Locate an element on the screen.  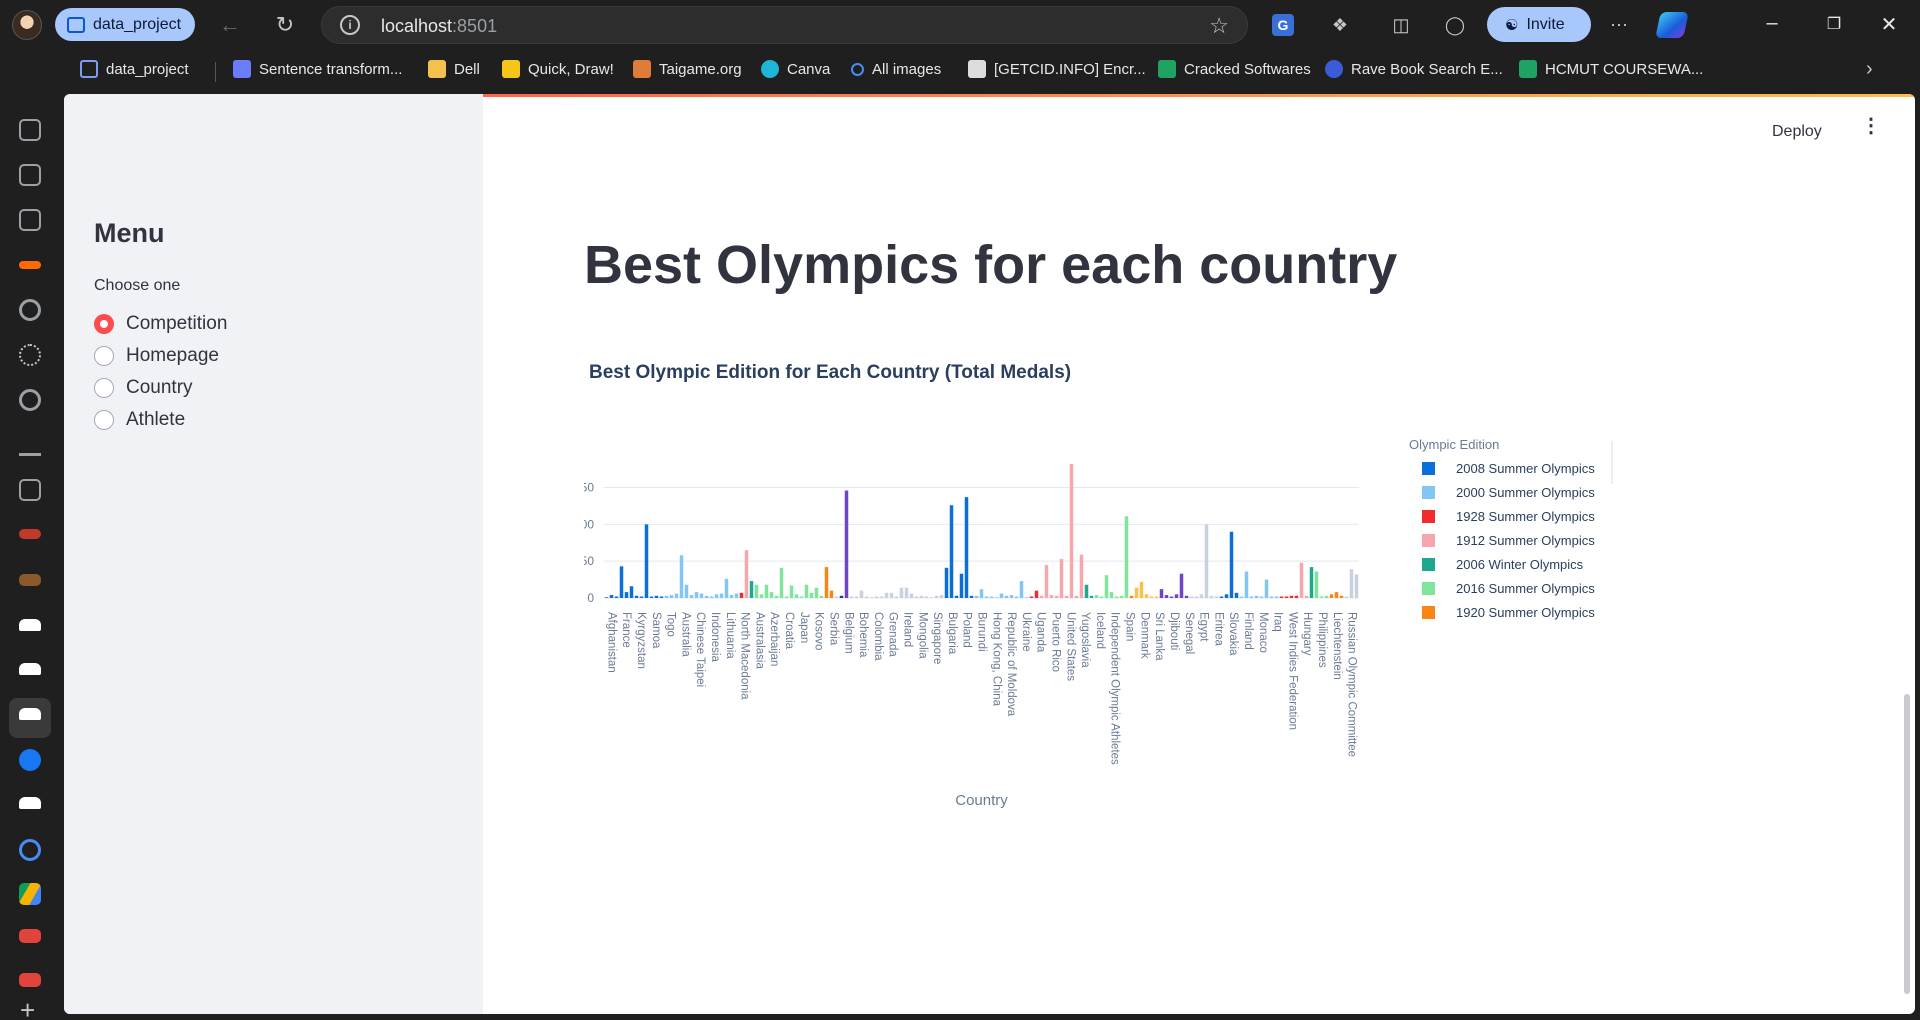
tab-drive-icon is located at coordinates (30, 894).